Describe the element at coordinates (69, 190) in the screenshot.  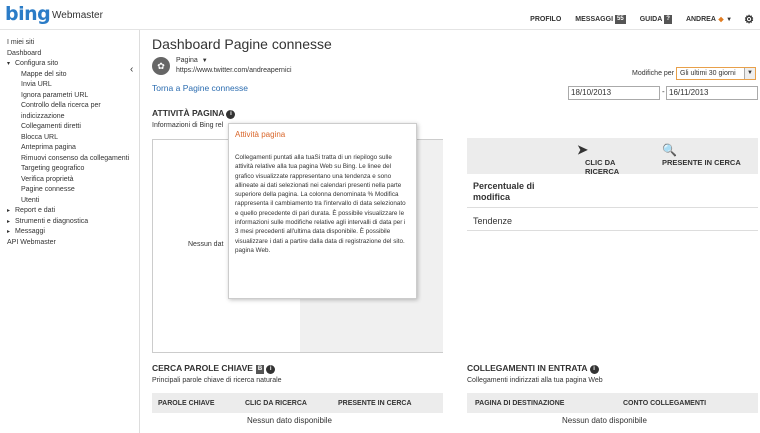
I see `sidebar-item-connected-pages: Pagine connesse` at that location.